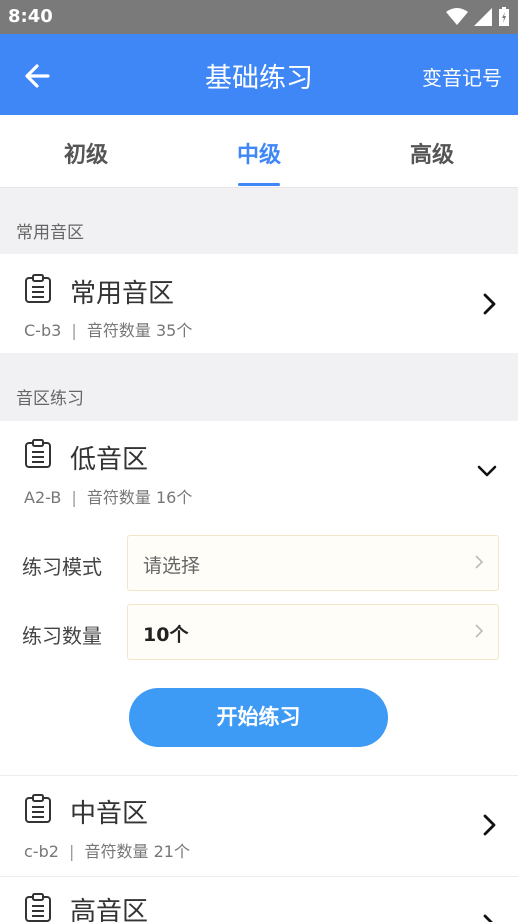 The width and height of the screenshot is (518, 922). Describe the element at coordinates (432, 153) in the screenshot. I see `tab-advanced: 高级` at that location.